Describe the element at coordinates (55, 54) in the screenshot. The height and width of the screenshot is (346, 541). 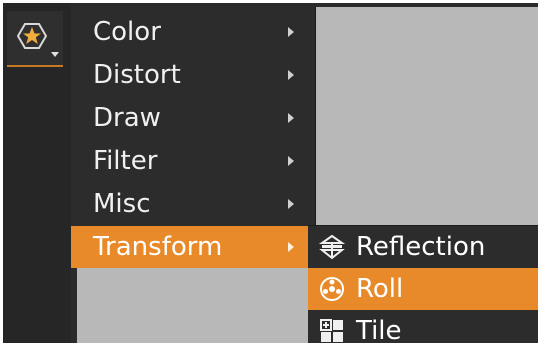
I see `chevron-down-icon` at that location.